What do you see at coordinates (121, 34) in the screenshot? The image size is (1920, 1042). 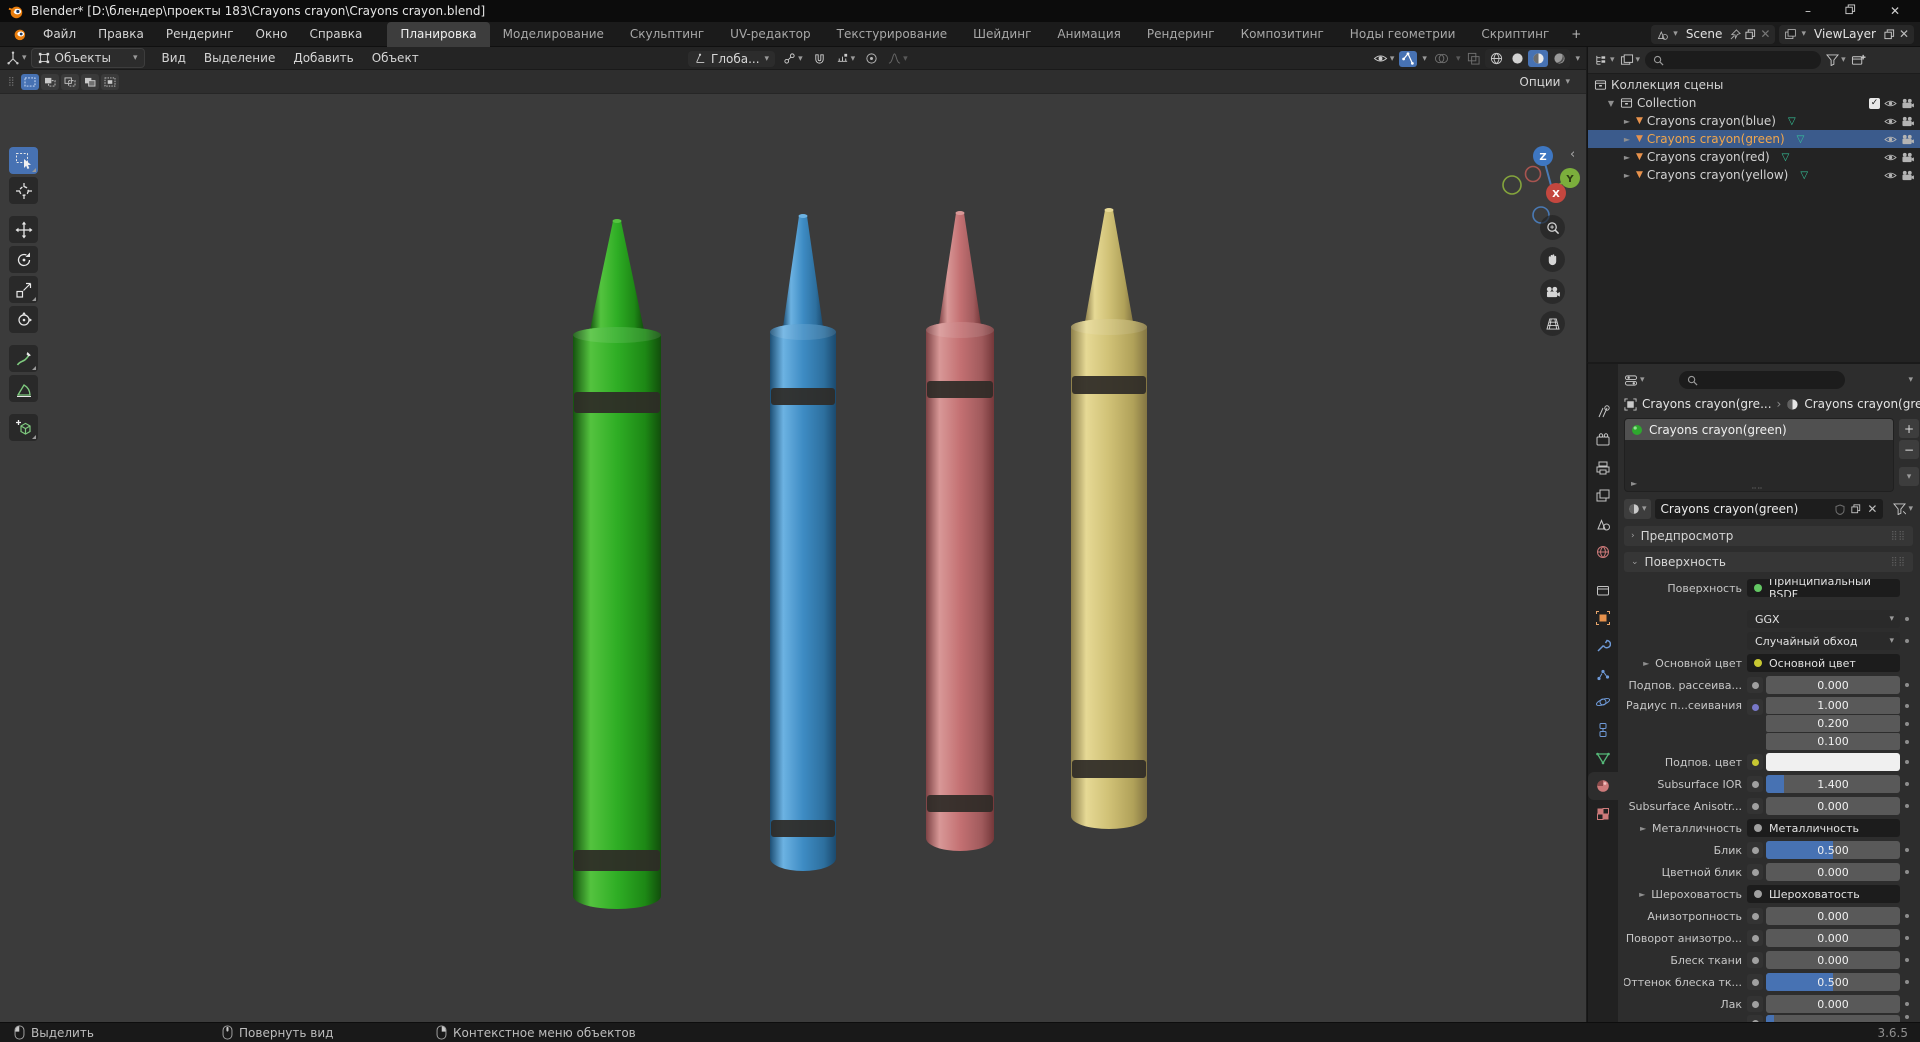 I see `menu-Правка: Правка` at bounding box center [121, 34].